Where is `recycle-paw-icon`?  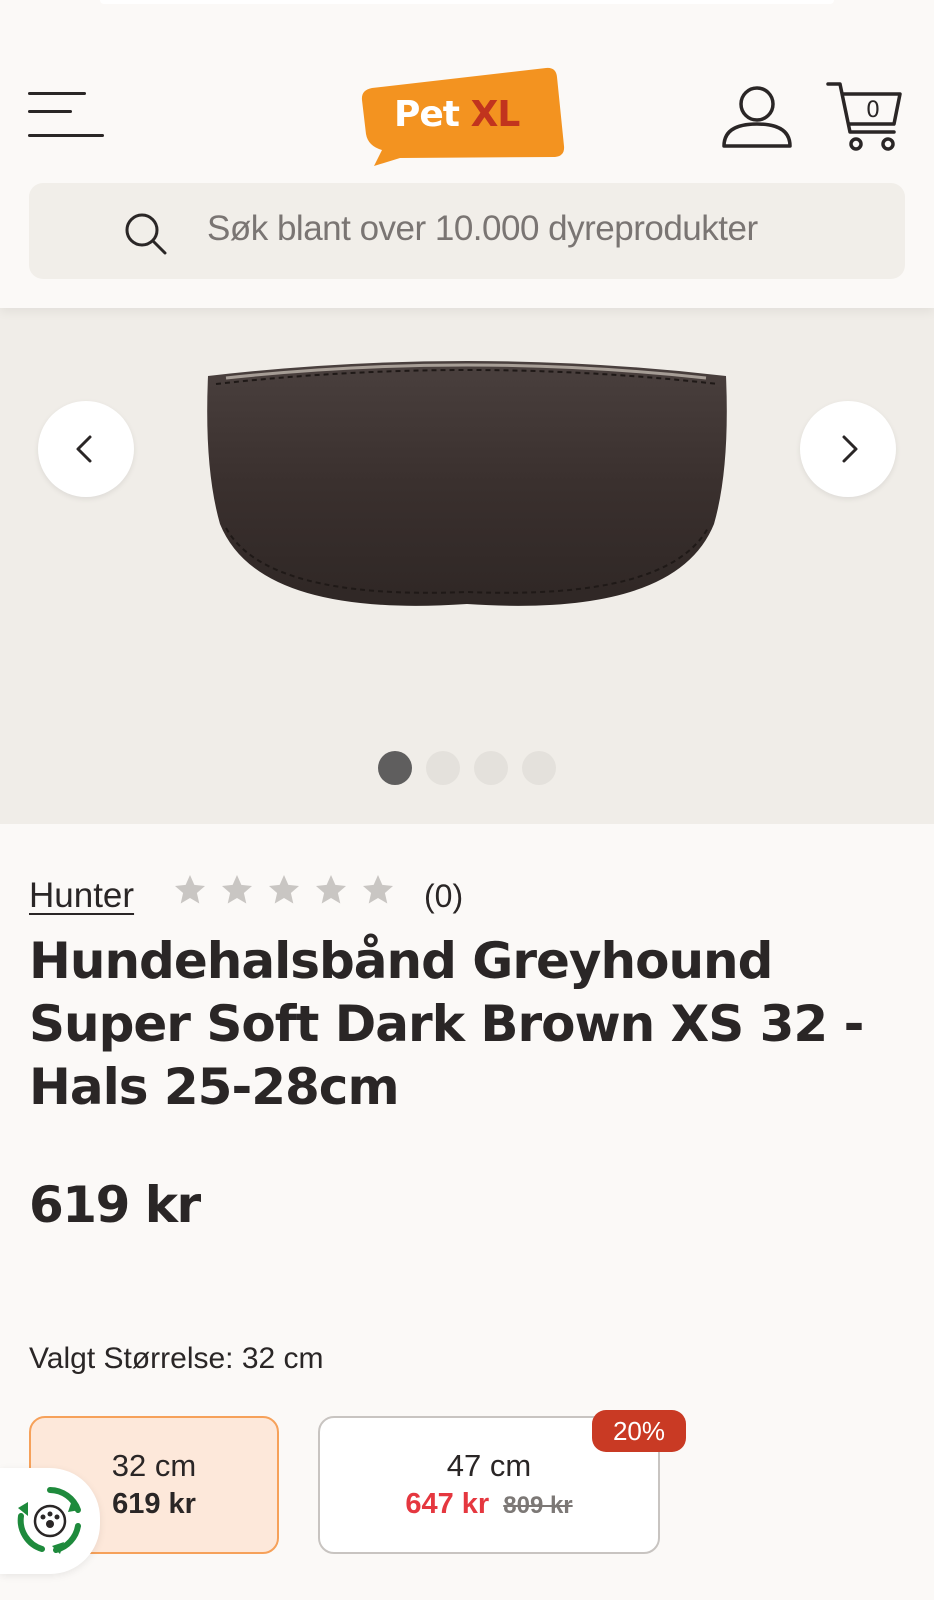 recycle-paw-icon is located at coordinates (49, 1520).